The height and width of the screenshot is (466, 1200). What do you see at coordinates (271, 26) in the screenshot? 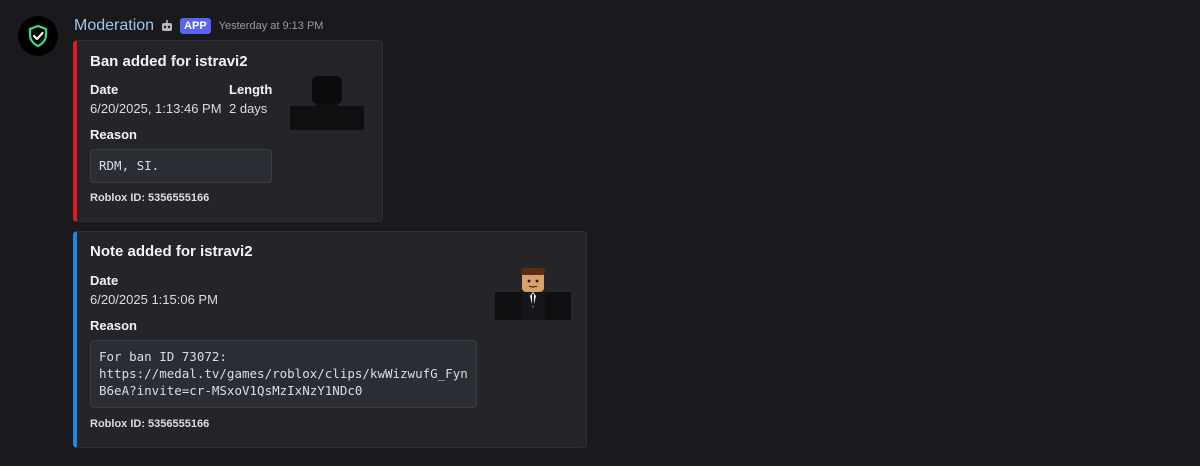
I see `message-timestamp: Yesterday at 9:13 PM` at bounding box center [271, 26].